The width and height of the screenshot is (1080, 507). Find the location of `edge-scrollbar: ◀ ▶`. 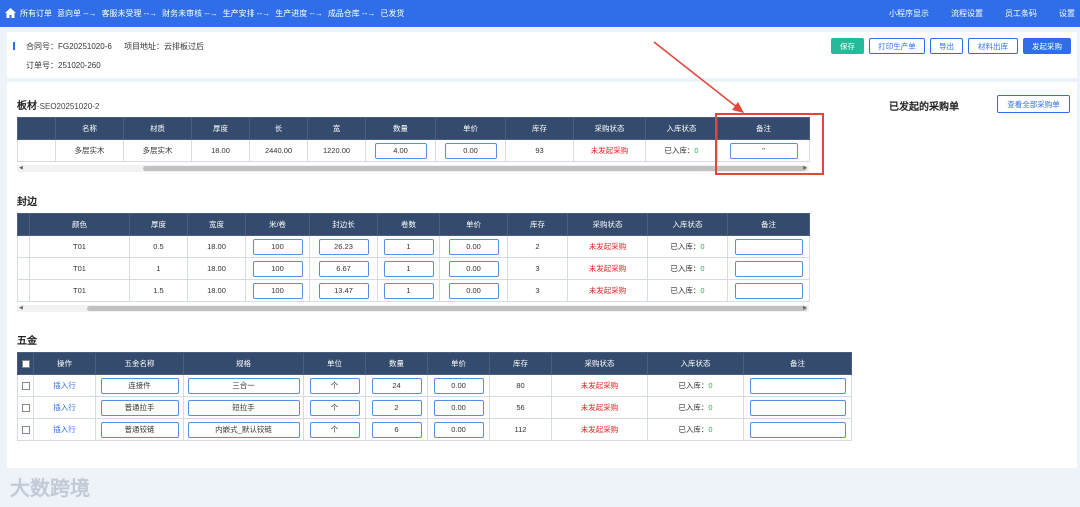

edge-scrollbar: ◀ ▶ is located at coordinates (413, 308).